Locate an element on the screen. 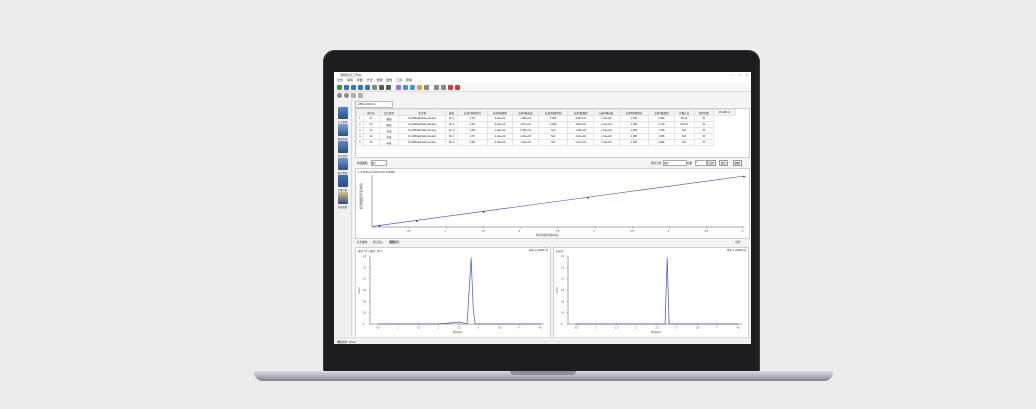 The image size is (1036, 409). y-tick-label: 0.6 is located at coordinates (563, 302).